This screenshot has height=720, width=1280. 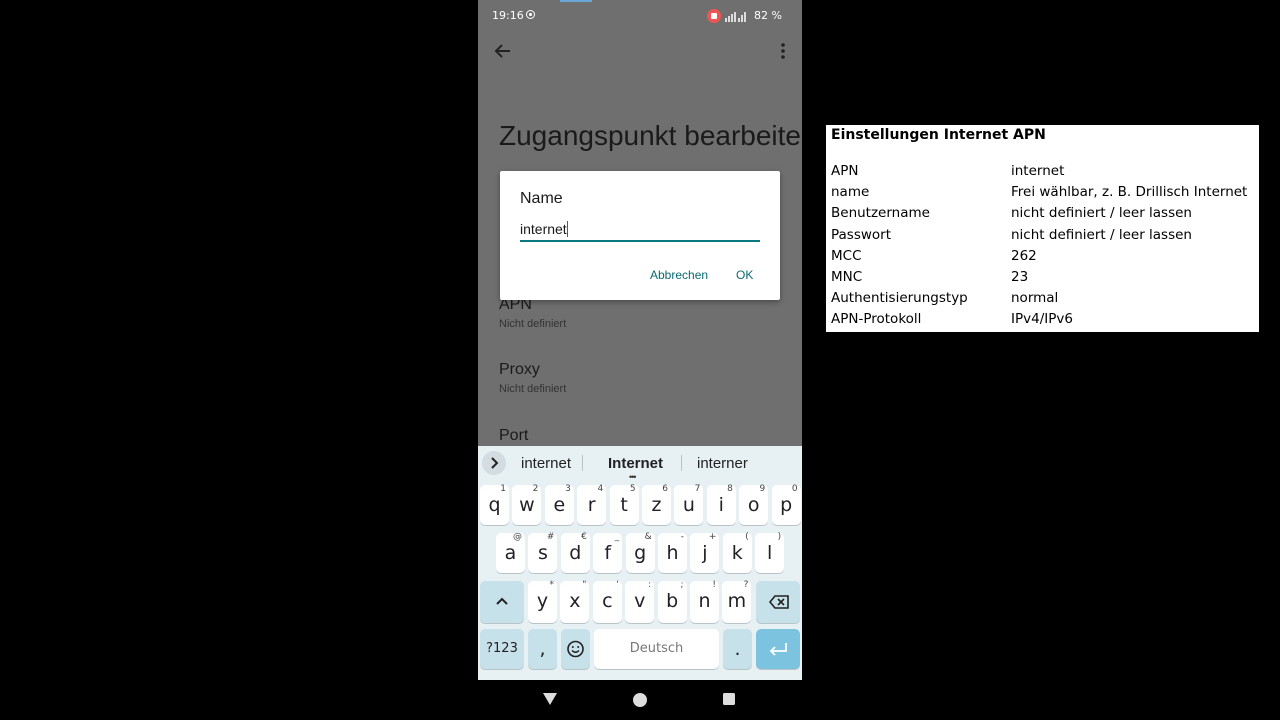 What do you see at coordinates (722, 463) in the screenshot?
I see `suggestion-3: interner` at bounding box center [722, 463].